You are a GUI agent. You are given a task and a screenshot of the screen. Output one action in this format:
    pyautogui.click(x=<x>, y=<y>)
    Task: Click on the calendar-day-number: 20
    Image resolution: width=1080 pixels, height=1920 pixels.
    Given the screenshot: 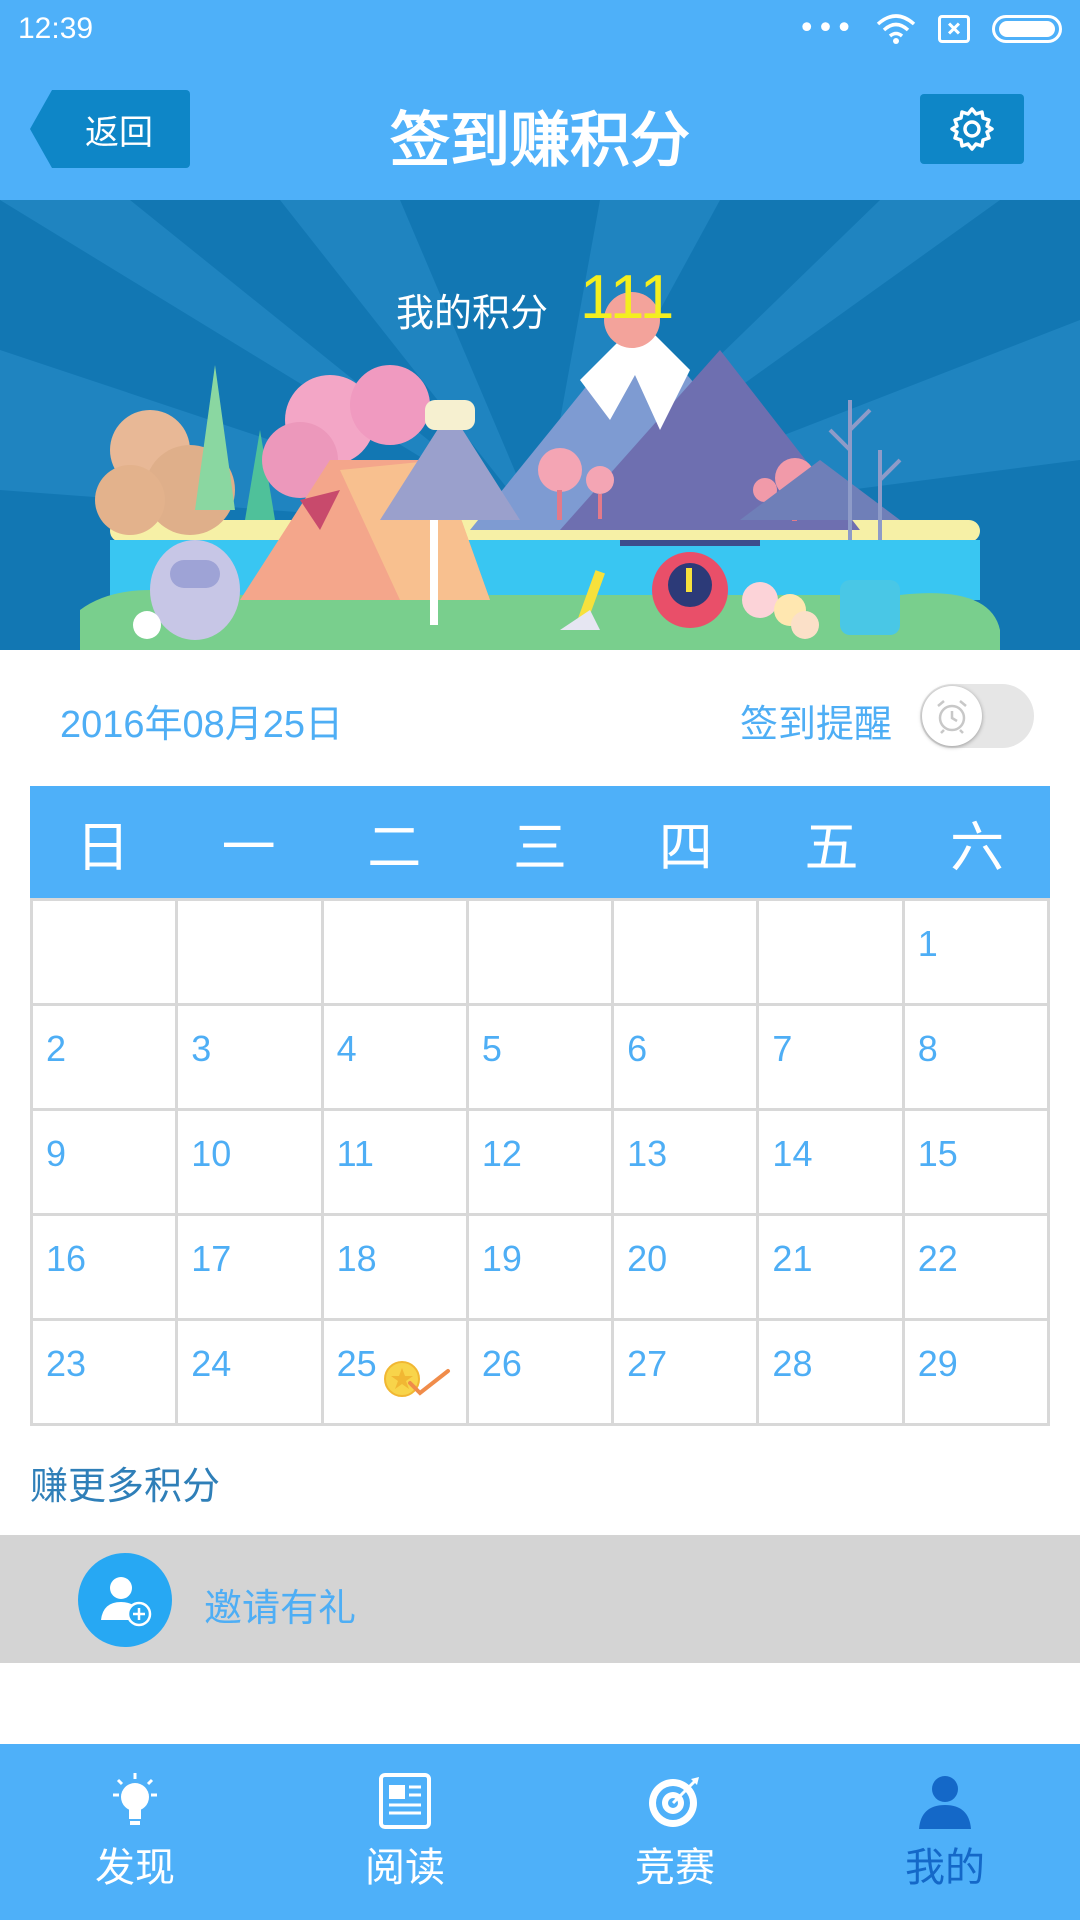 What is the action you would take?
    pyautogui.click(x=647, y=1258)
    